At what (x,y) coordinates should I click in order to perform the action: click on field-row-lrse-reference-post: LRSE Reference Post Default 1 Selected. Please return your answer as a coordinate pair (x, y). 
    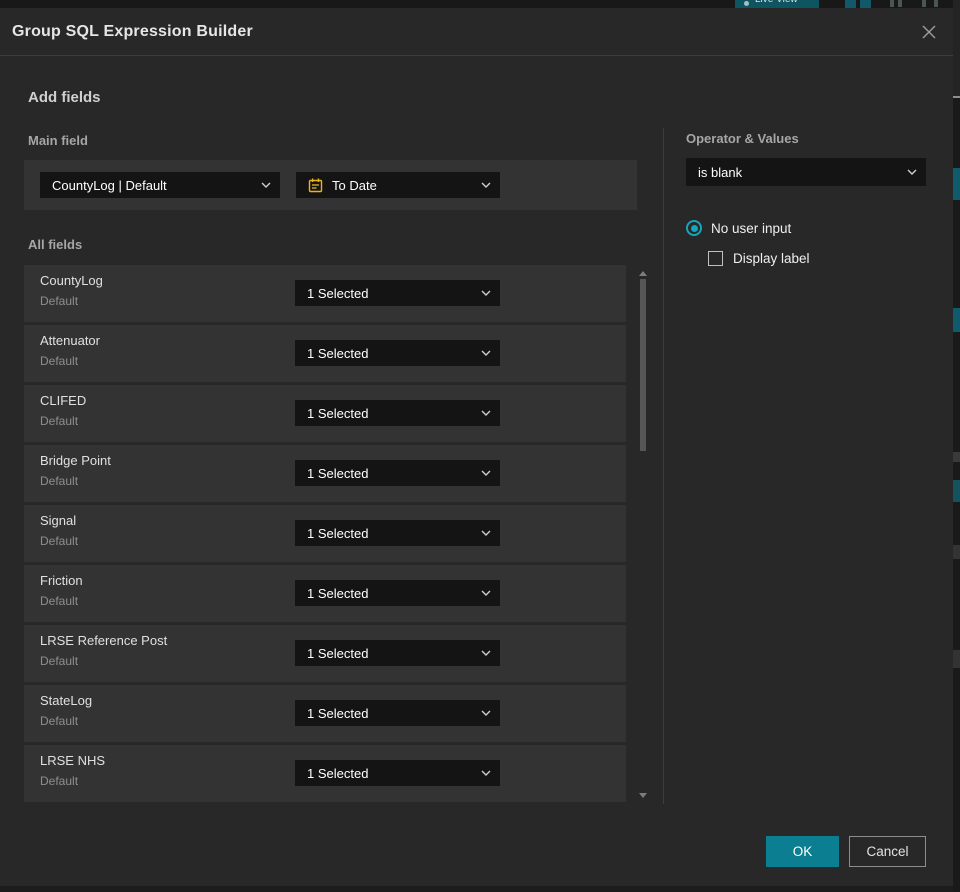
    Looking at the image, I should click on (325, 653).